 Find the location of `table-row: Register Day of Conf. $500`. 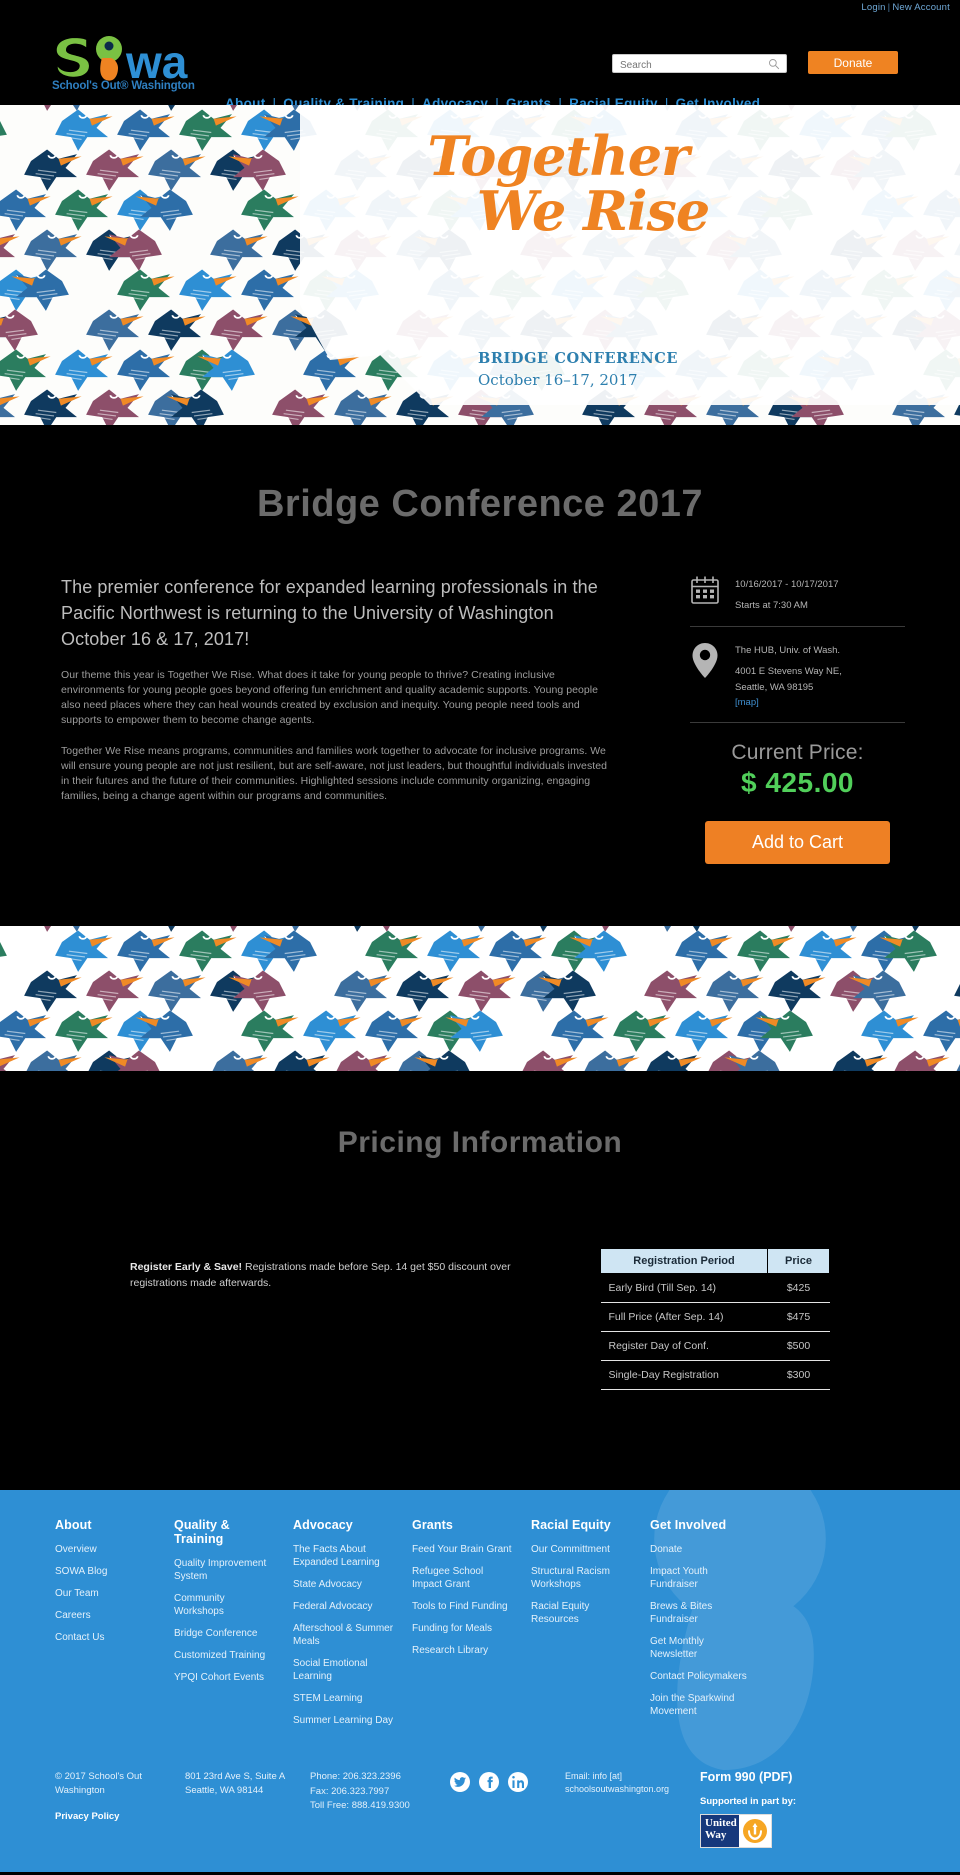

table-row: Register Day of Conf. $500 is located at coordinates (715, 1346).